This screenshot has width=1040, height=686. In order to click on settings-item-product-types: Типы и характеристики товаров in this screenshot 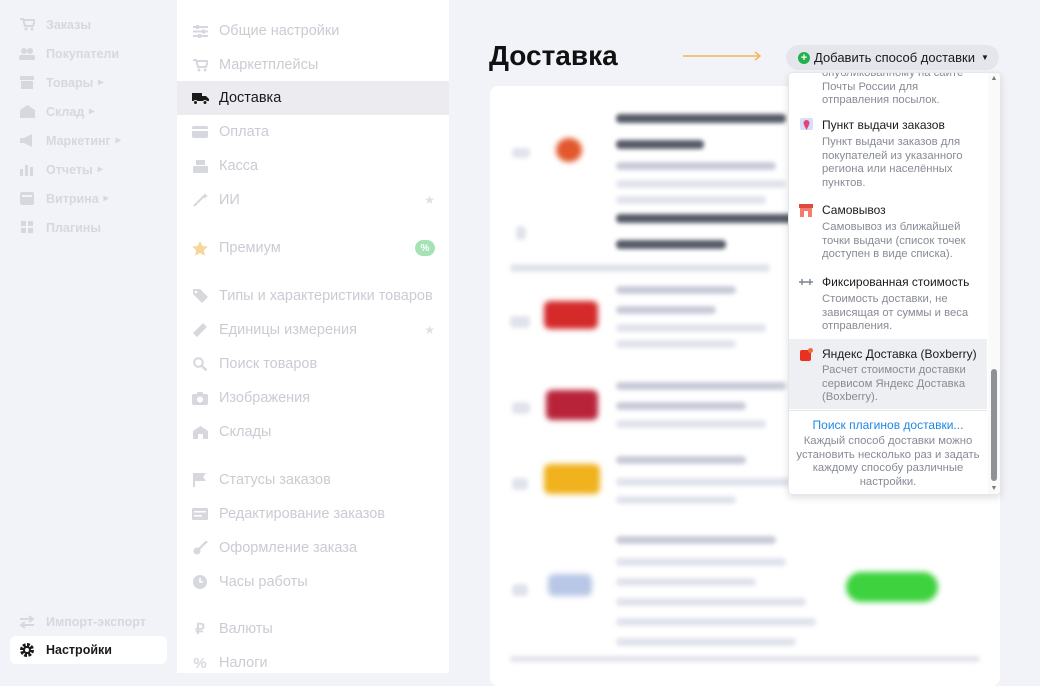, I will do `click(313, 296)`.